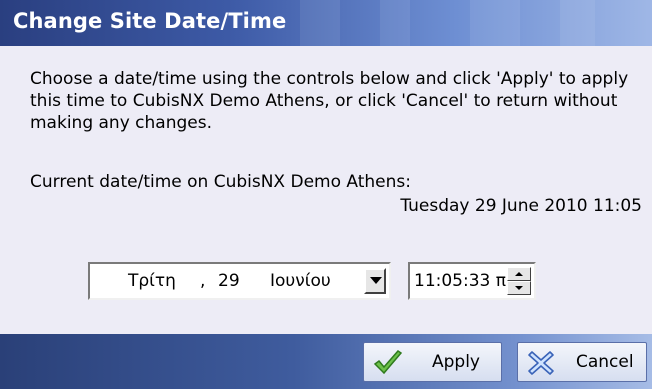 The width and height of the screenshot is (659, 389). What do you see at coordinates (465, 281) in the screenshot?
I see `time-value: 11:05:33 πμ` at bounding box center [465, 281].